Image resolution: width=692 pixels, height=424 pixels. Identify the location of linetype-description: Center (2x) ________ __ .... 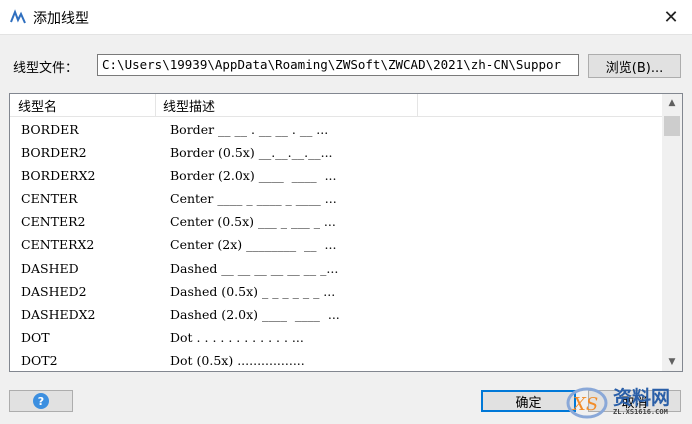
(253, 244).